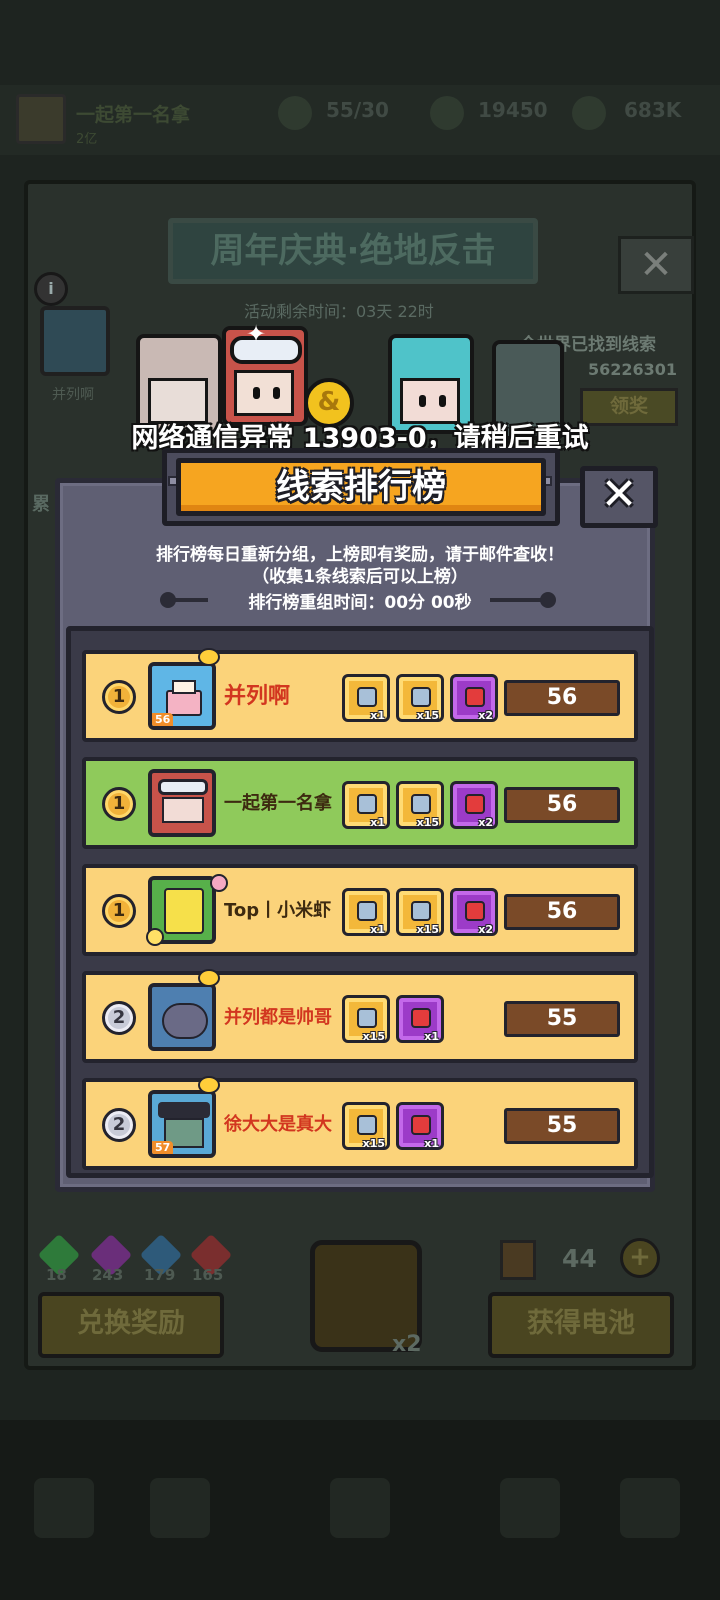 Image resolution: width=720 pixels, height=1600 pixels. I want to click on sparkle-icon: ✦, so click(256, 334).